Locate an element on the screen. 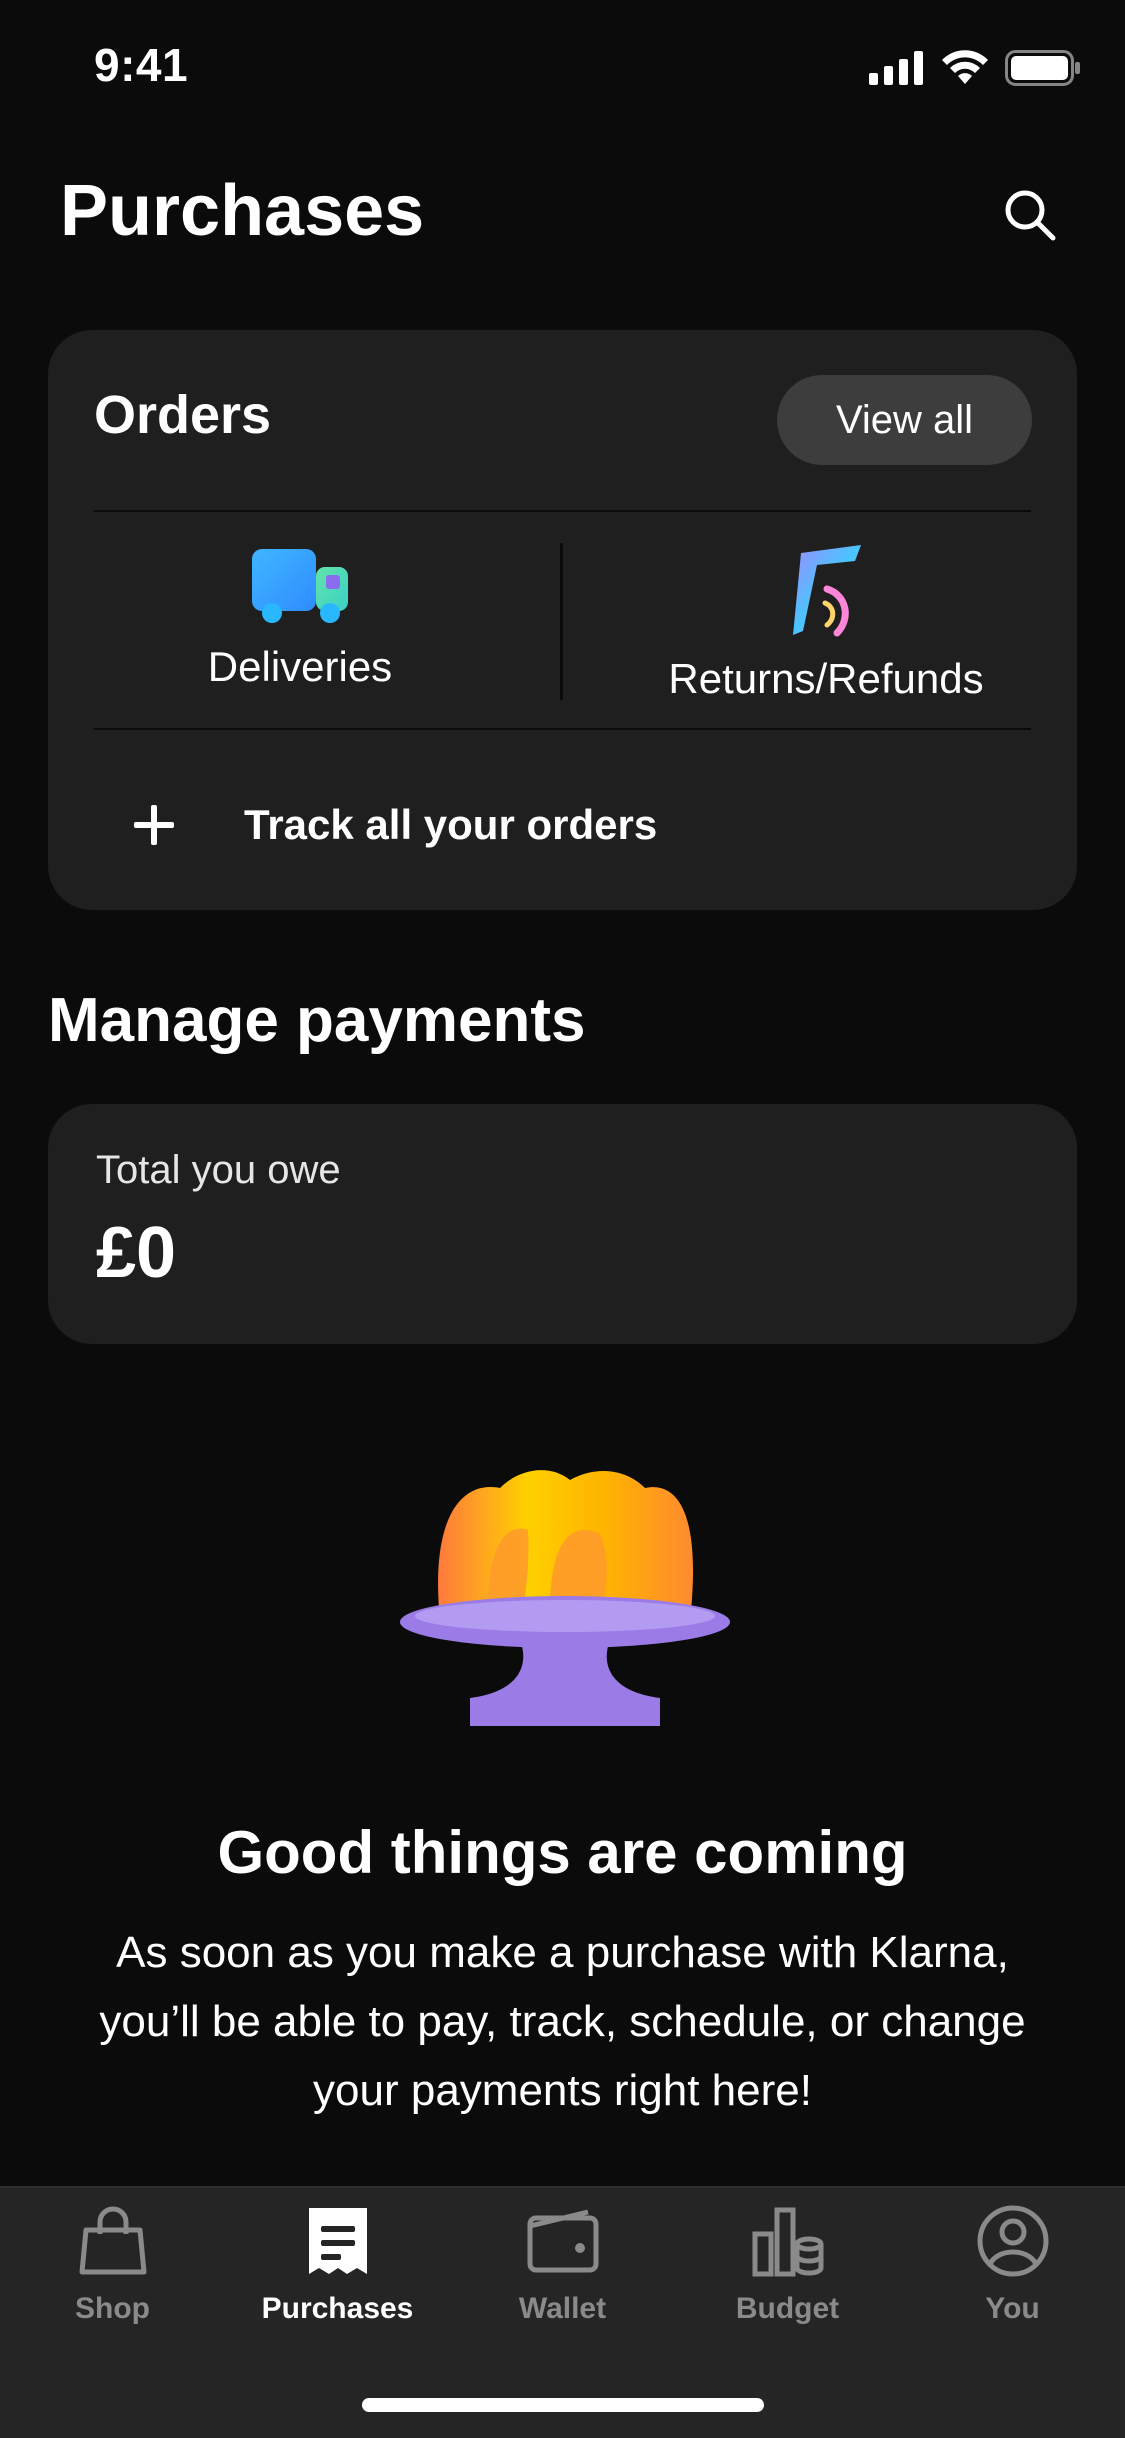 This screenshot has height=2438, width=1125. delivery-truck-icon is located at coordinates (300, 586).